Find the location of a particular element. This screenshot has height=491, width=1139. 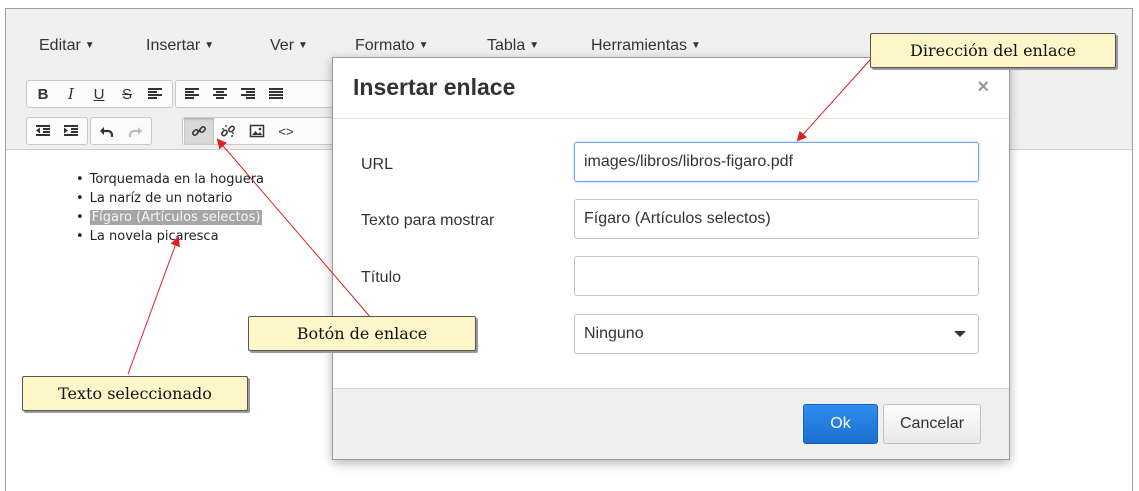

list-item-text: La novela picaresca is located at coordinates (154, 236).